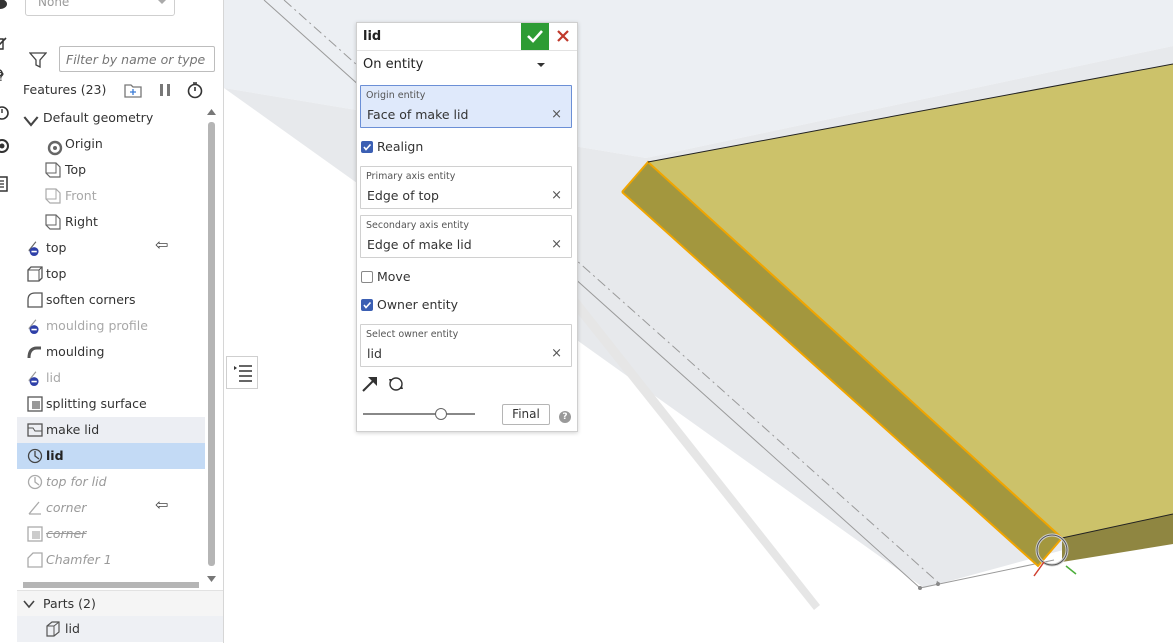 This screenshot has width=1173, height=643. I want to click on origin-entity-field: Origin entity Face of make lid ×, so click(466, 106).